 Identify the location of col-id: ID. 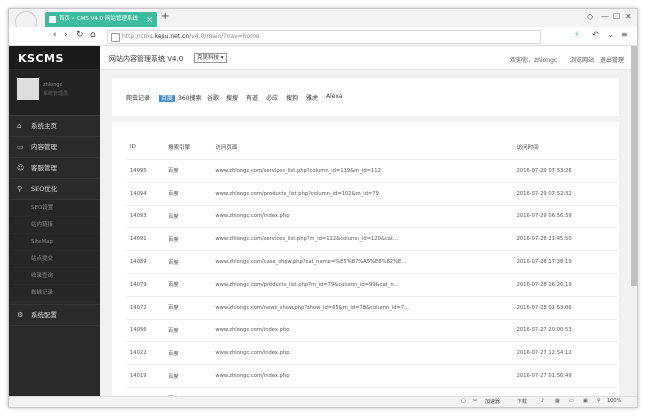
(147, 147).